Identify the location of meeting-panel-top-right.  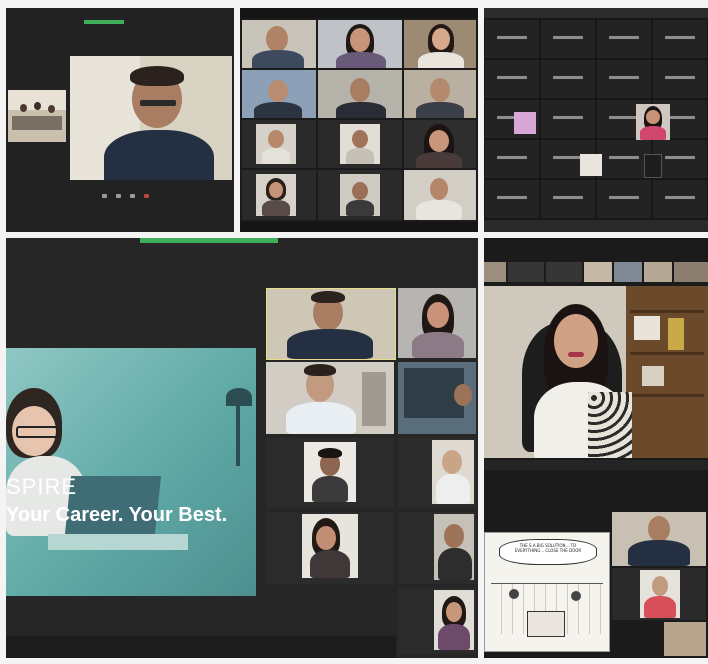
(596, 120).